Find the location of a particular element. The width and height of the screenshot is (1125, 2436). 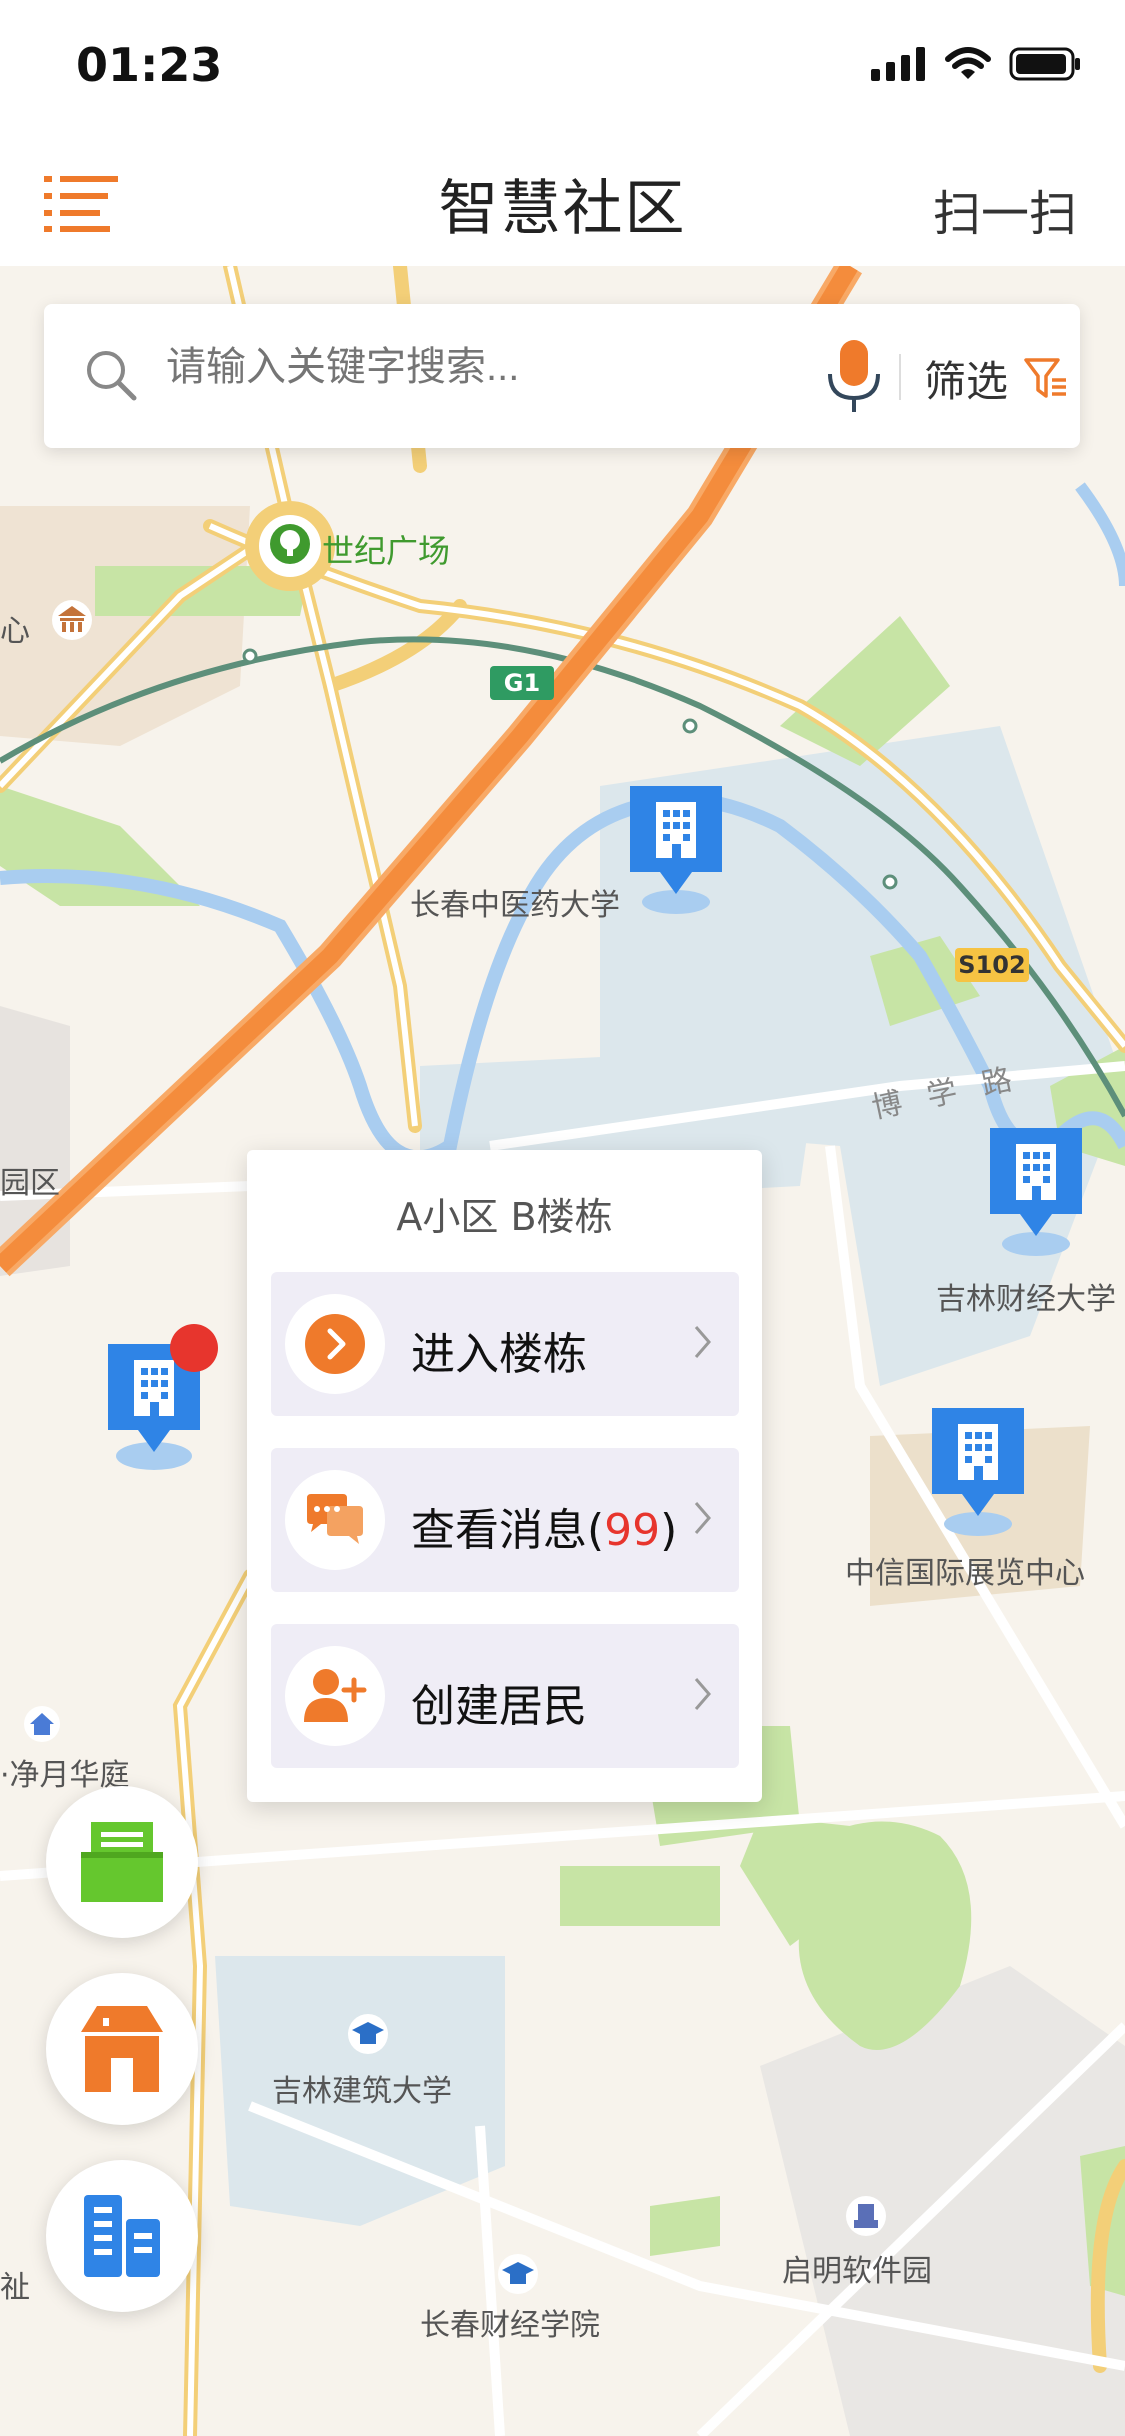

building-pin-tcm is located at coordinates (680, 852).